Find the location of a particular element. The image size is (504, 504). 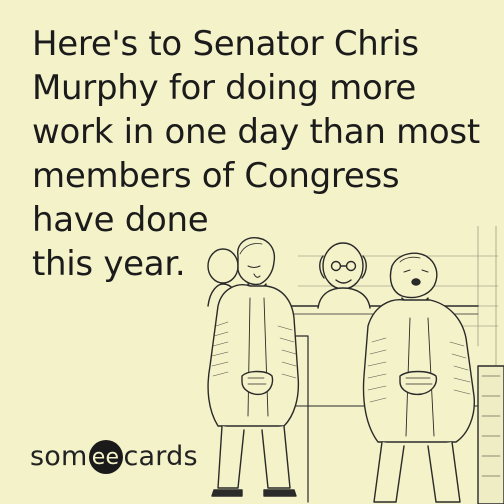

caption-line: work in one day than most is located at coordinates (256, 132).